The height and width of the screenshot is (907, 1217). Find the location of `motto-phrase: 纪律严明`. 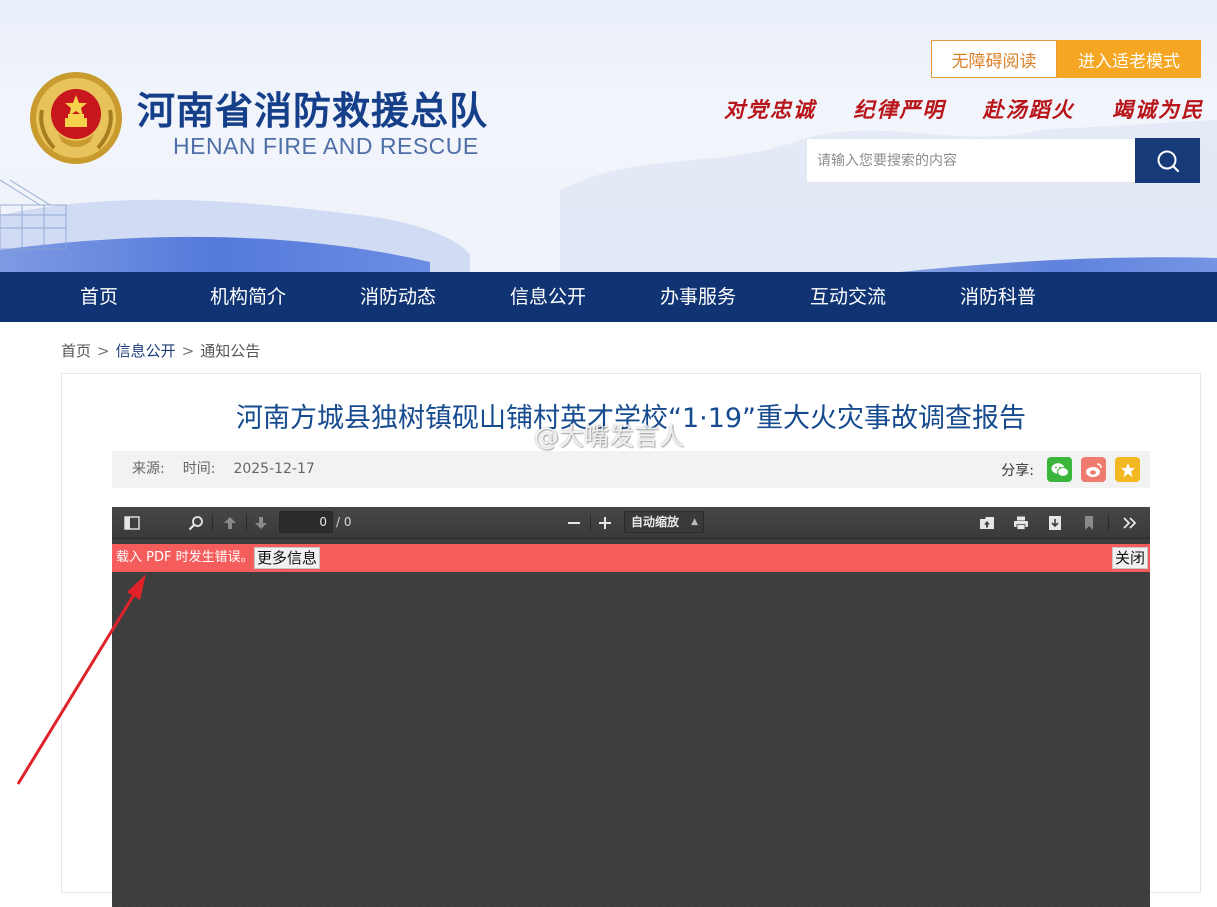

motto-phrase: 纪律严明 is located at coordinates (899, 109).